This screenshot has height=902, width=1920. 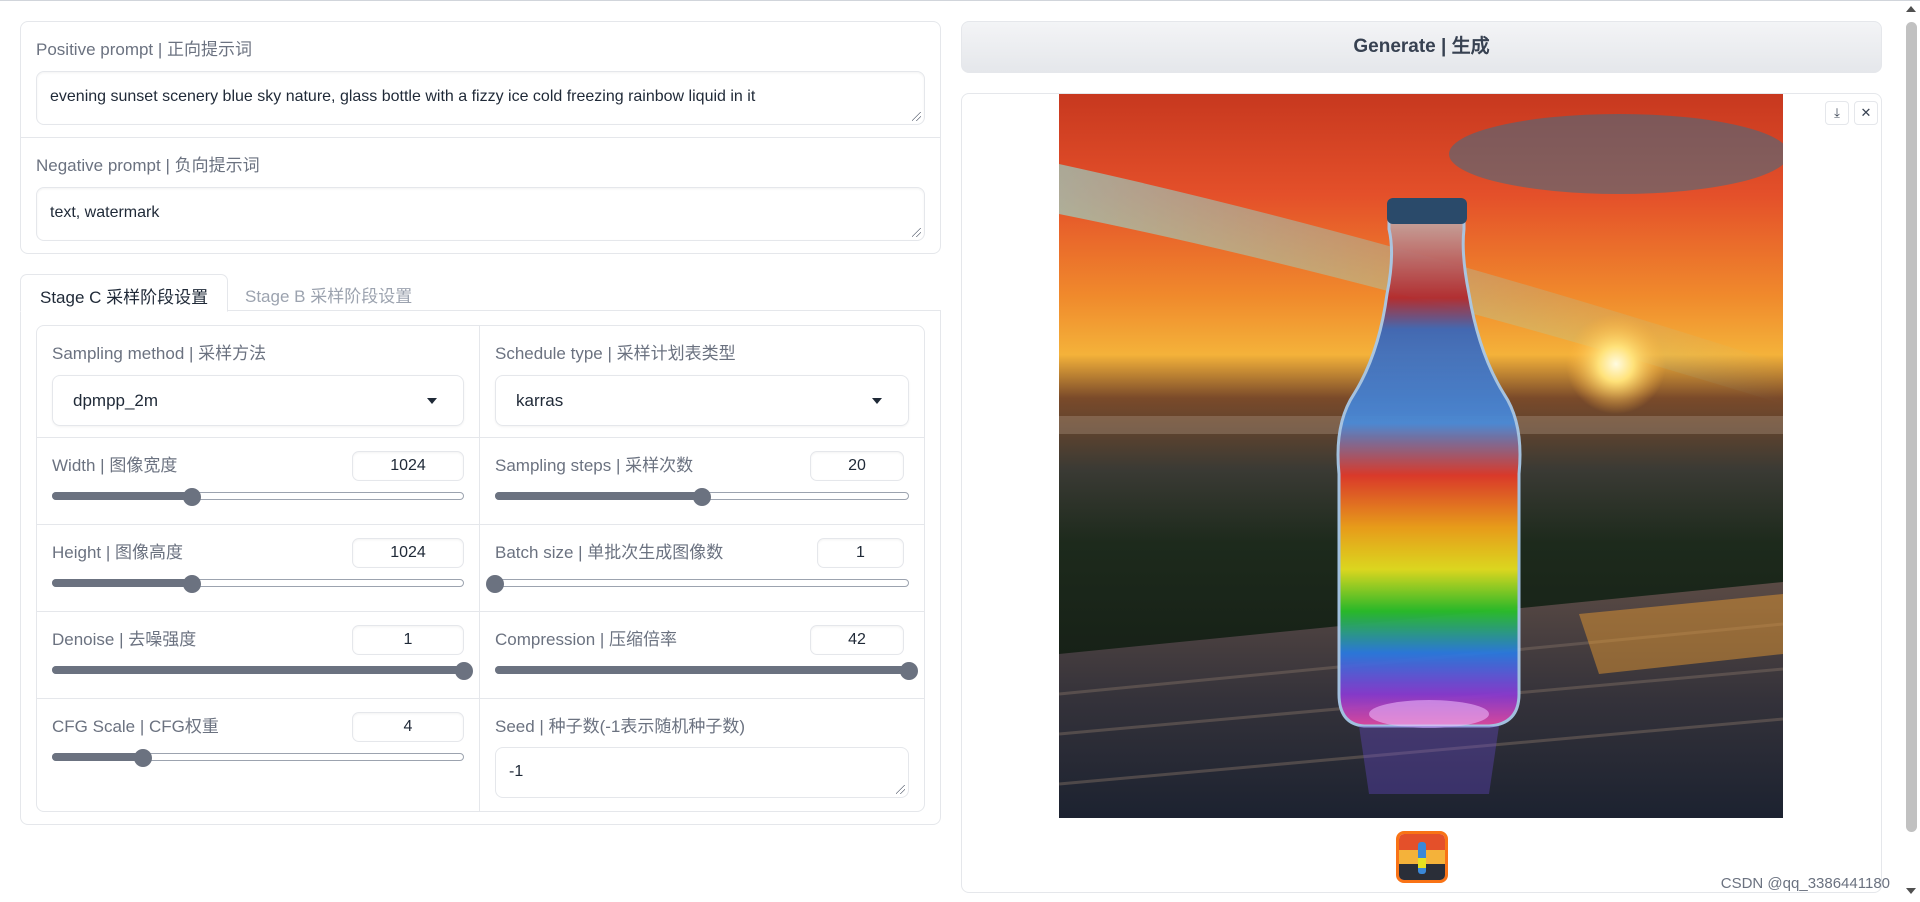 I want to click on sampling-steps-number-input: 20, so click(x=857, y=466).